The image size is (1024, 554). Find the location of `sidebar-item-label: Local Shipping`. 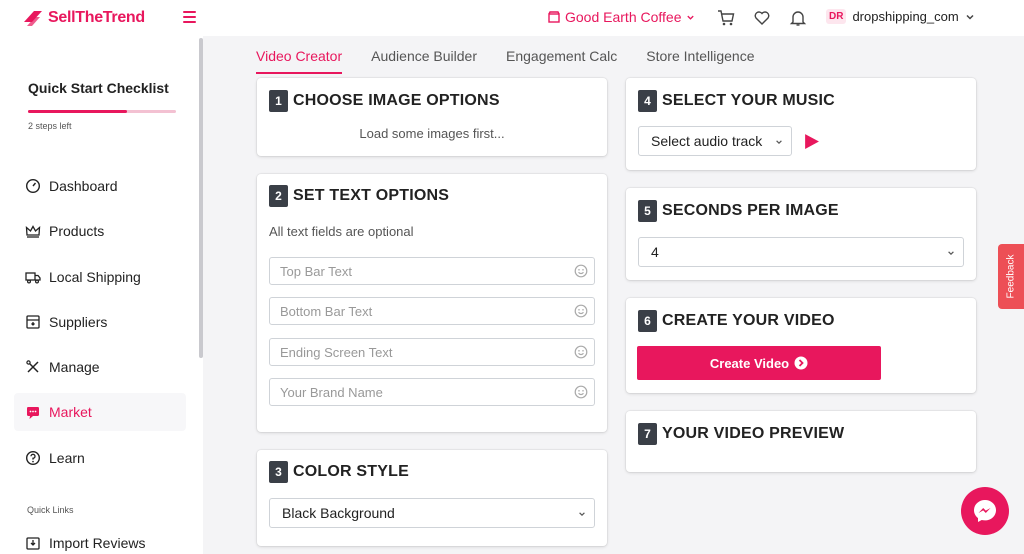

sidebar-item-label: Local Shipping is located at coordinates (95, 277).